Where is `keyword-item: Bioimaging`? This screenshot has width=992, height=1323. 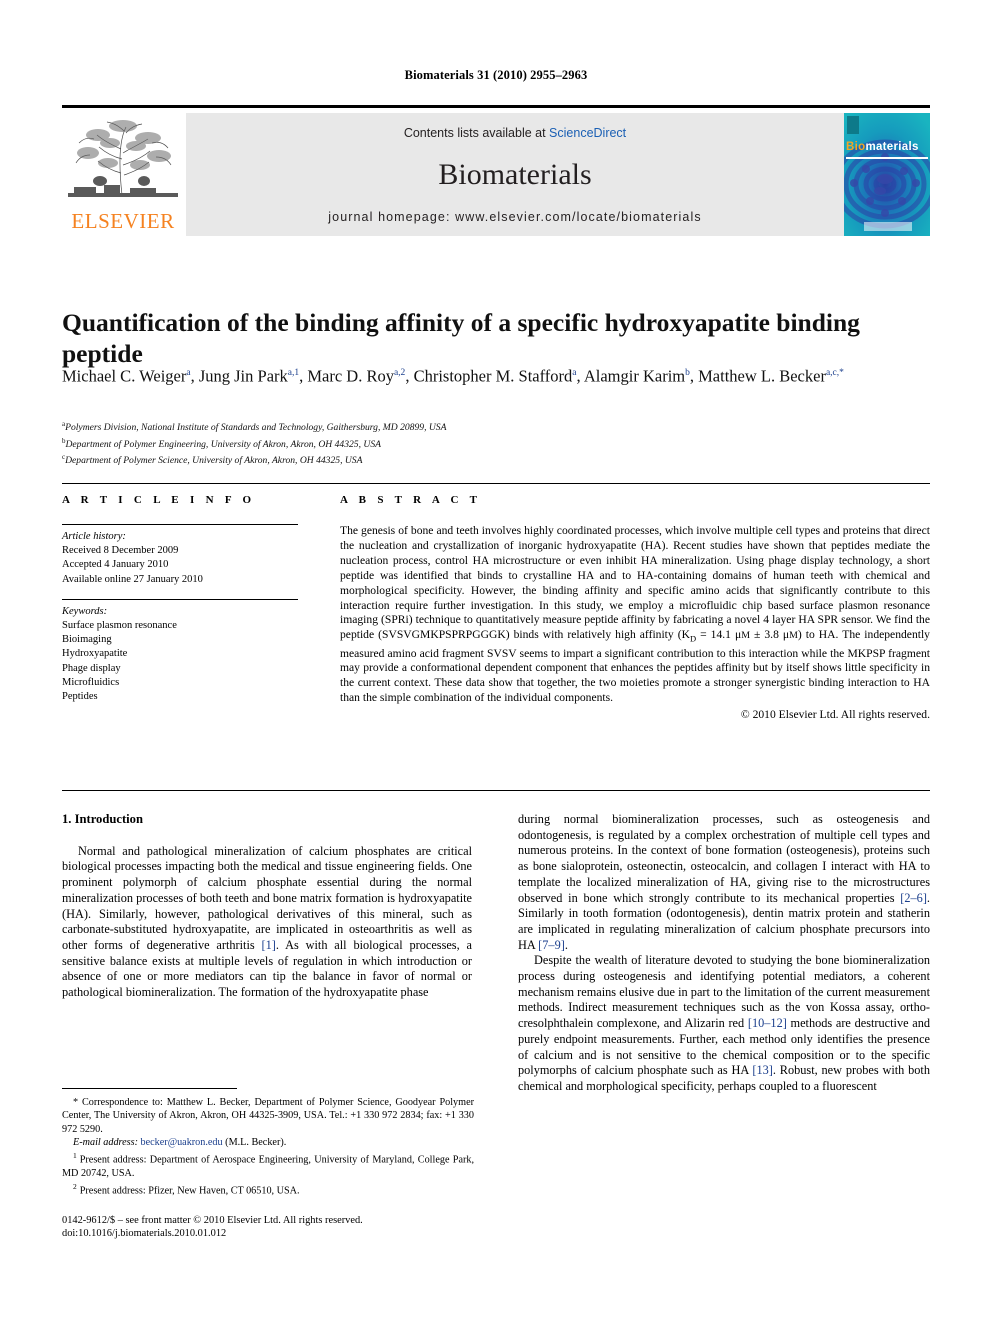
keyword-item: Bioimaging is located at coordinates (87, 640).